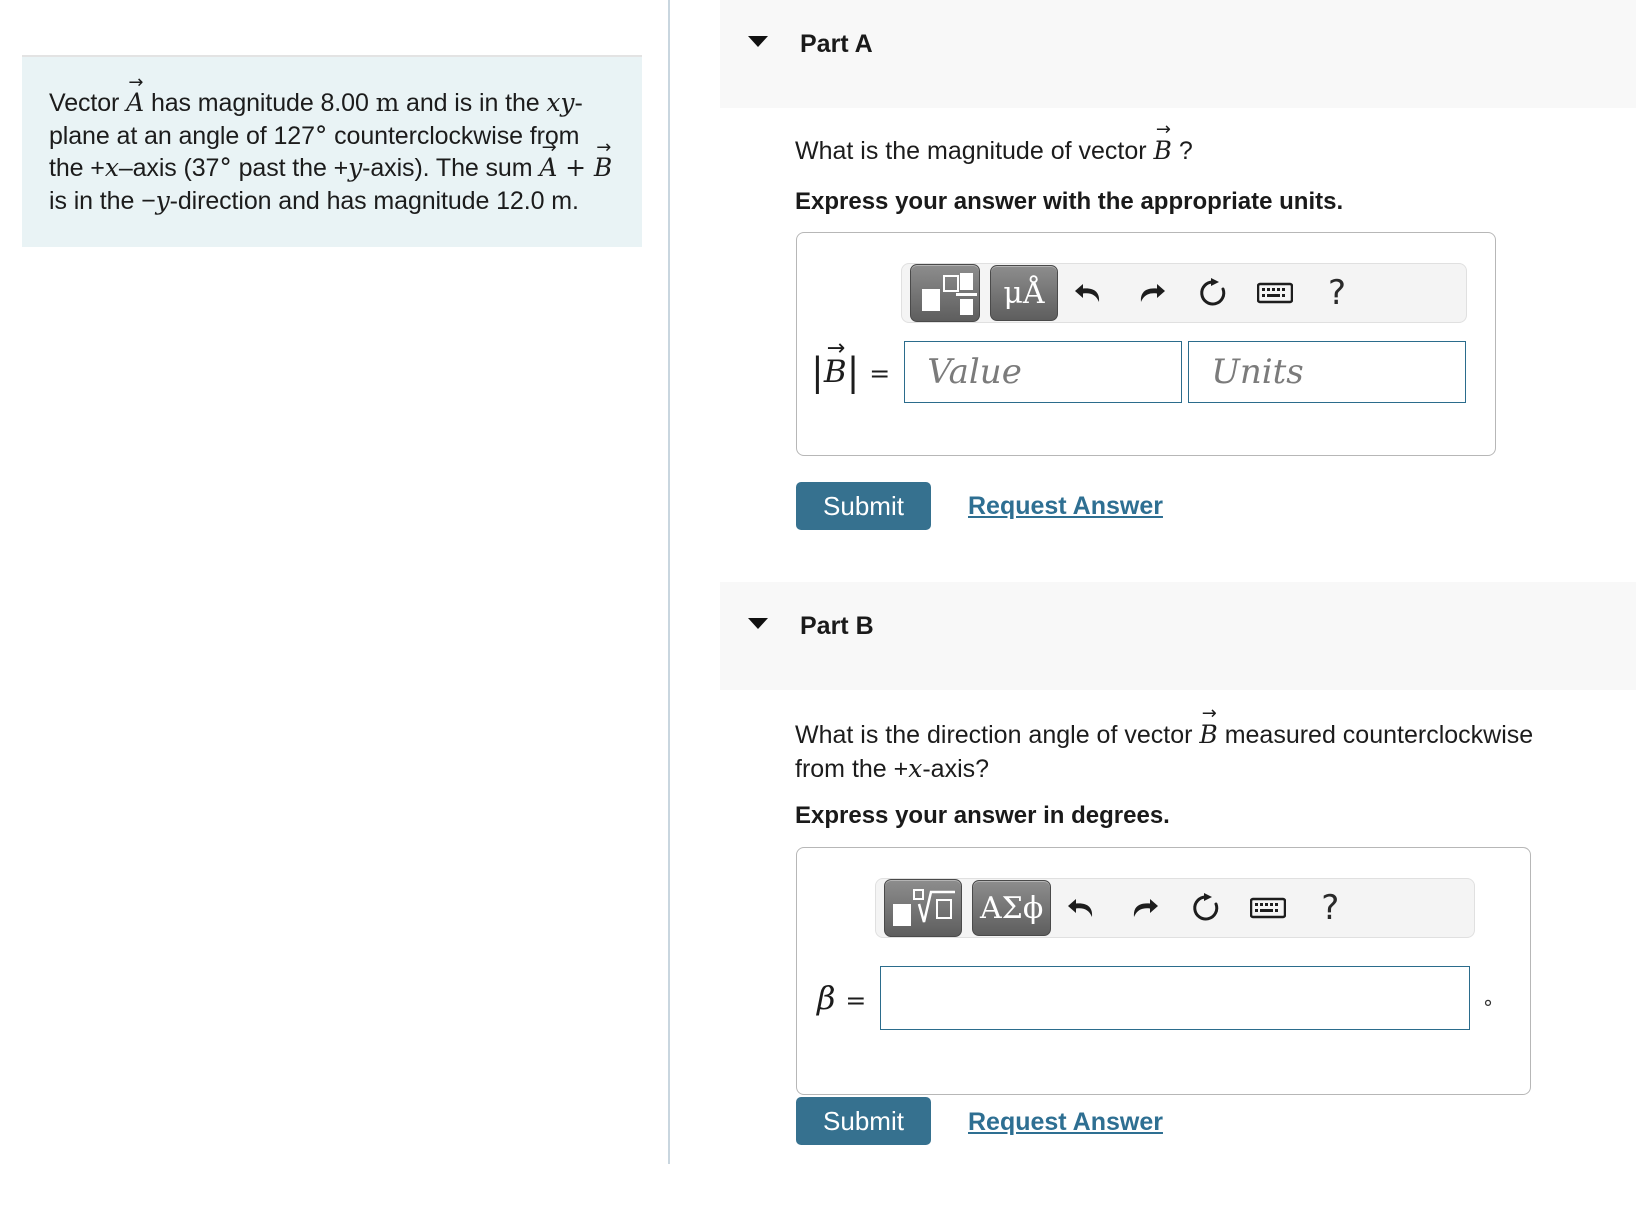 This screenshot has height=1216, width=1636. What do you see at coordinates (355, 167) in the screenshot?
I see `y-axis-symbol-1: y` at bounding box center [355, 167].